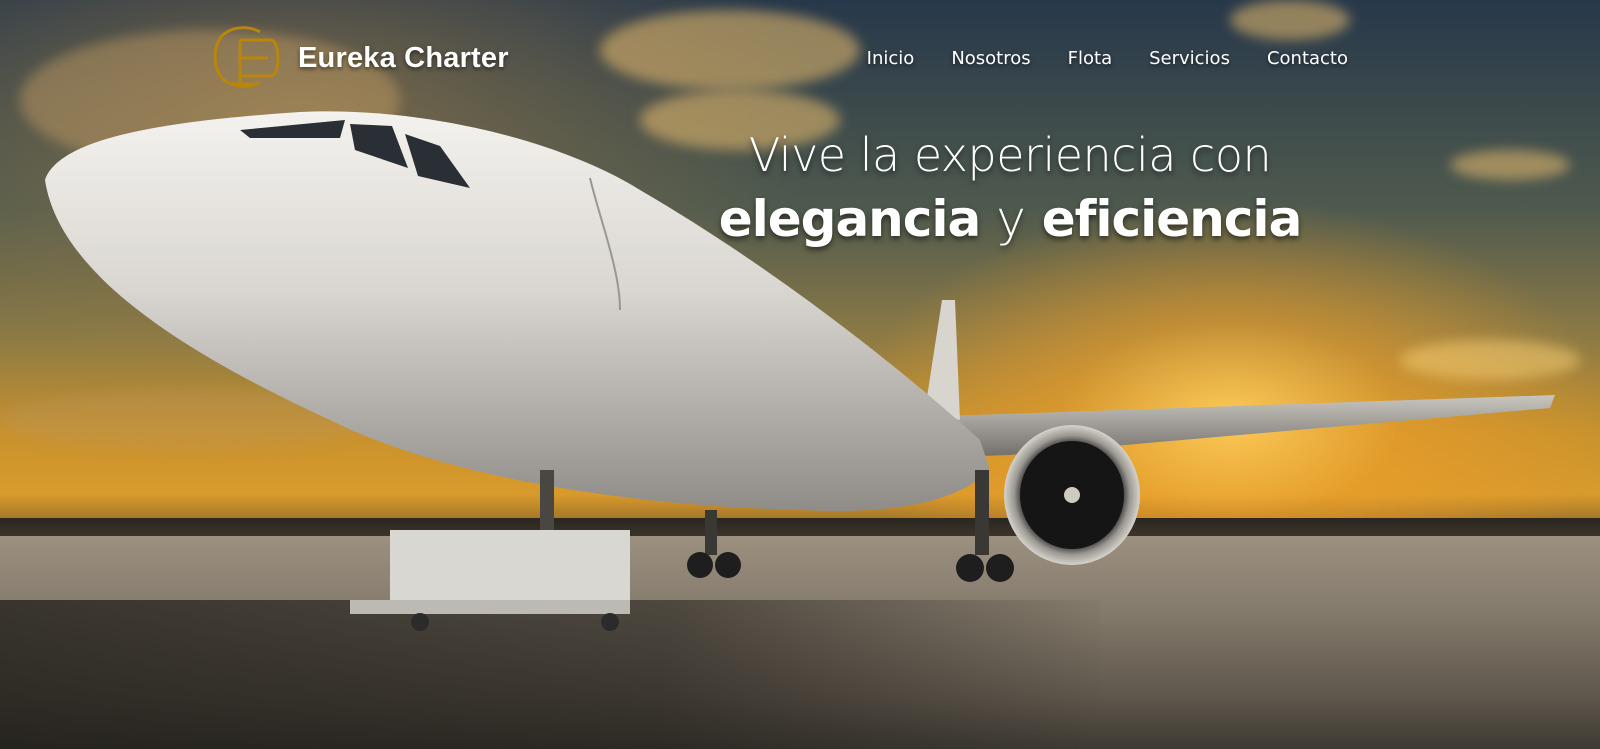 The width and height of the screenshot is (1600, 749). I want to click on nav-flota: Flota, so click(1090, 58).